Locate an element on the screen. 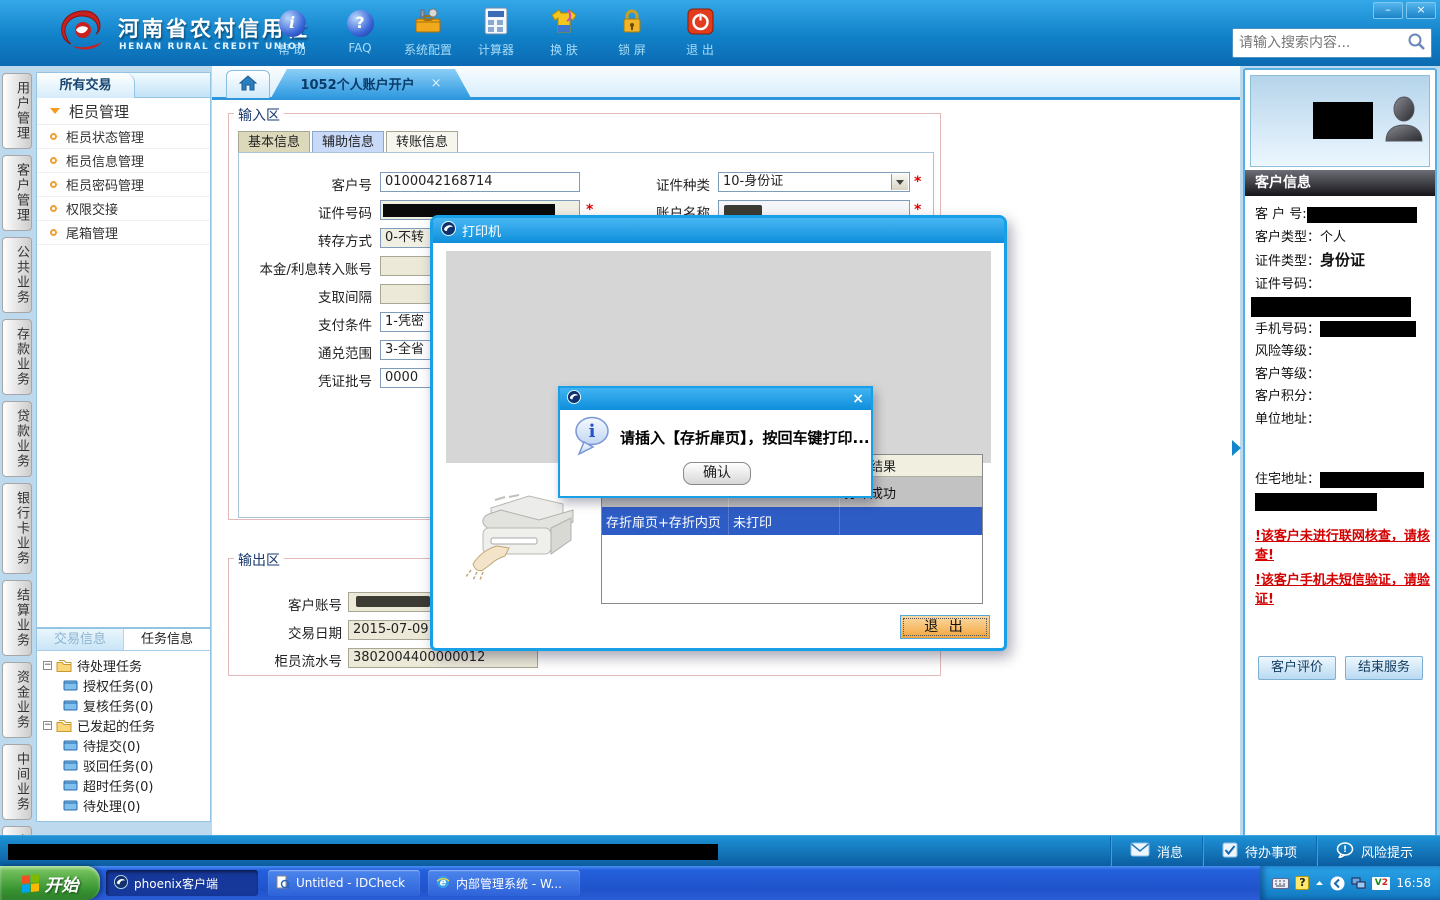  tree-node-pending-tasks: − 待处理任务 is located at coordinates (123, 665).